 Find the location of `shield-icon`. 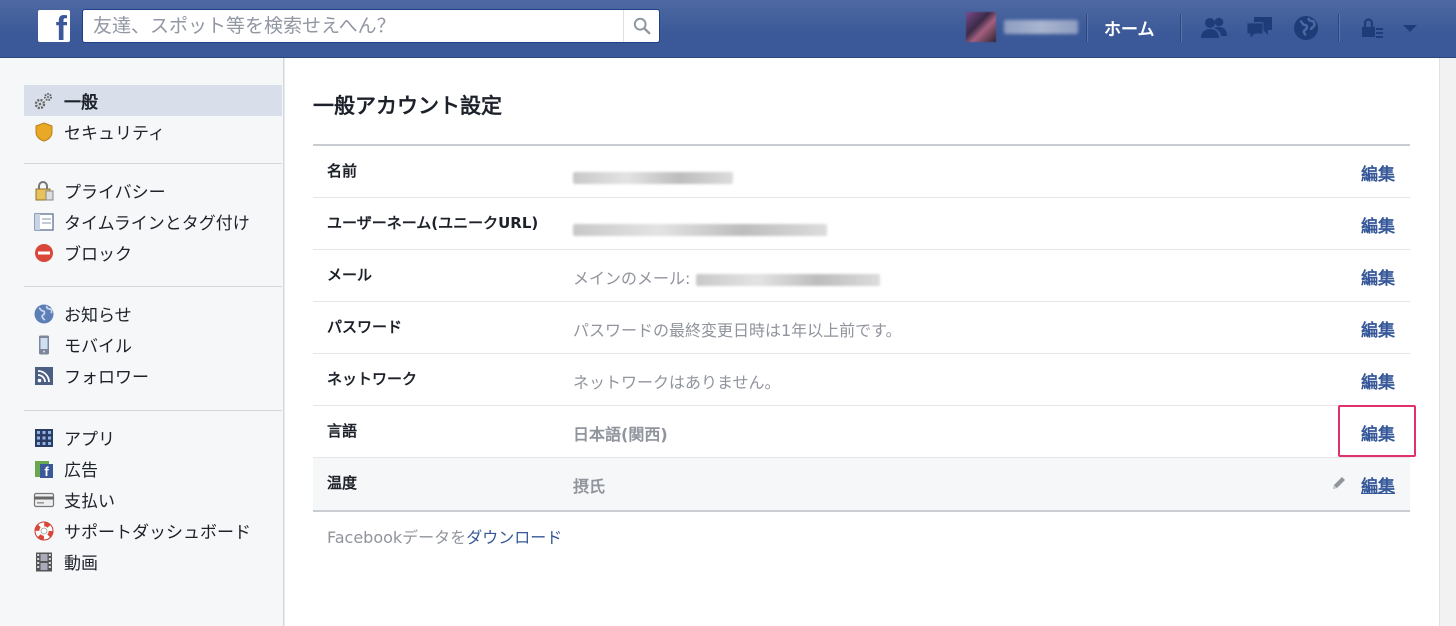

shield-icon is located at coordinates (44, 132).